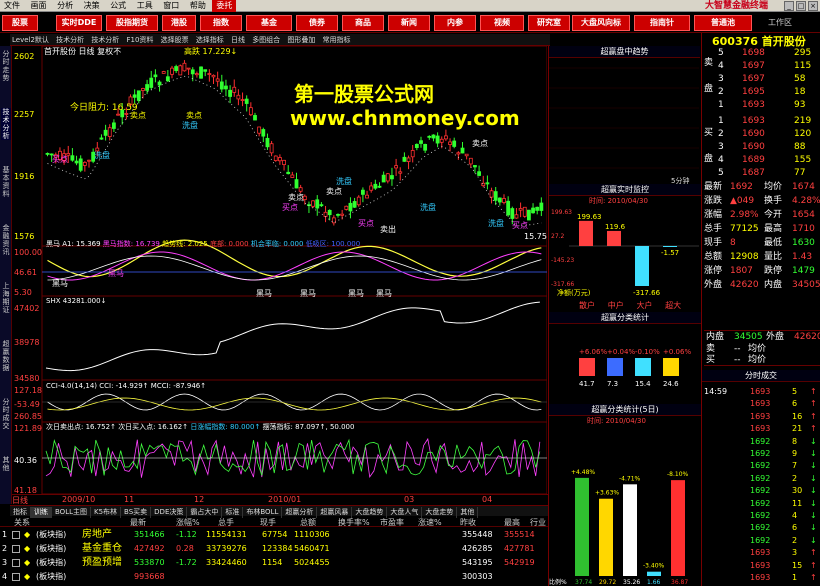  I want to click on buy-price: 1693, so click(753, 121).